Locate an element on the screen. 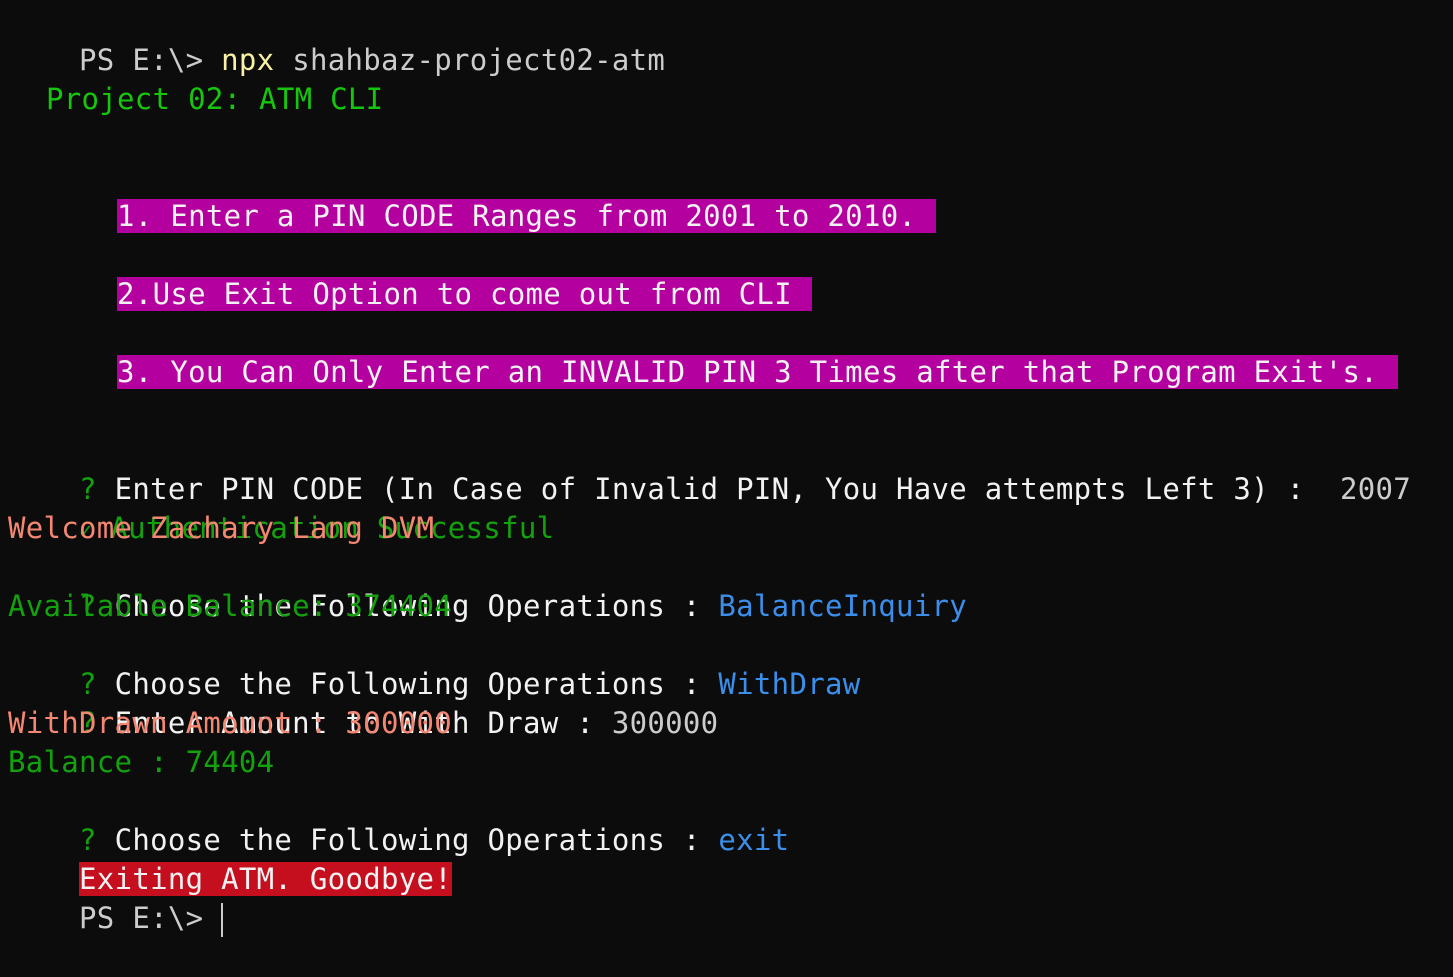 The image size is (1453, 977). final-ps-prompt: PS E:\> is located at coordinates (141, 918).